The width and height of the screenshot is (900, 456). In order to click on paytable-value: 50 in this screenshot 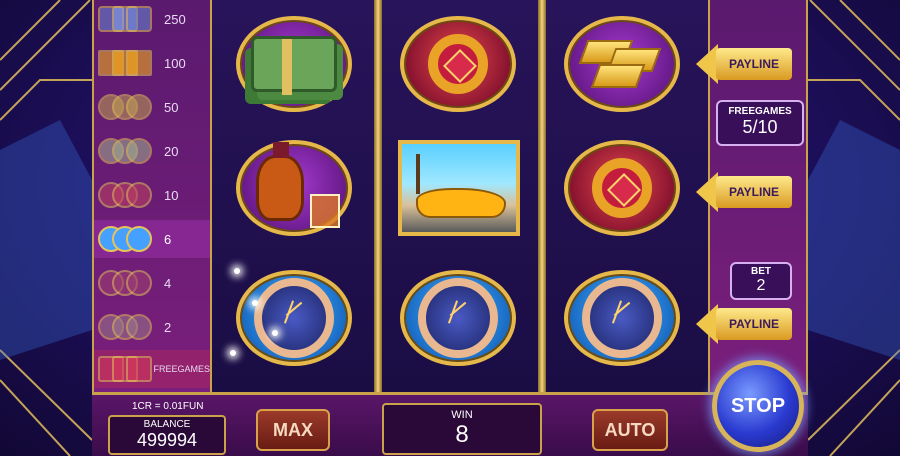, I will do `click(171, 107)`.